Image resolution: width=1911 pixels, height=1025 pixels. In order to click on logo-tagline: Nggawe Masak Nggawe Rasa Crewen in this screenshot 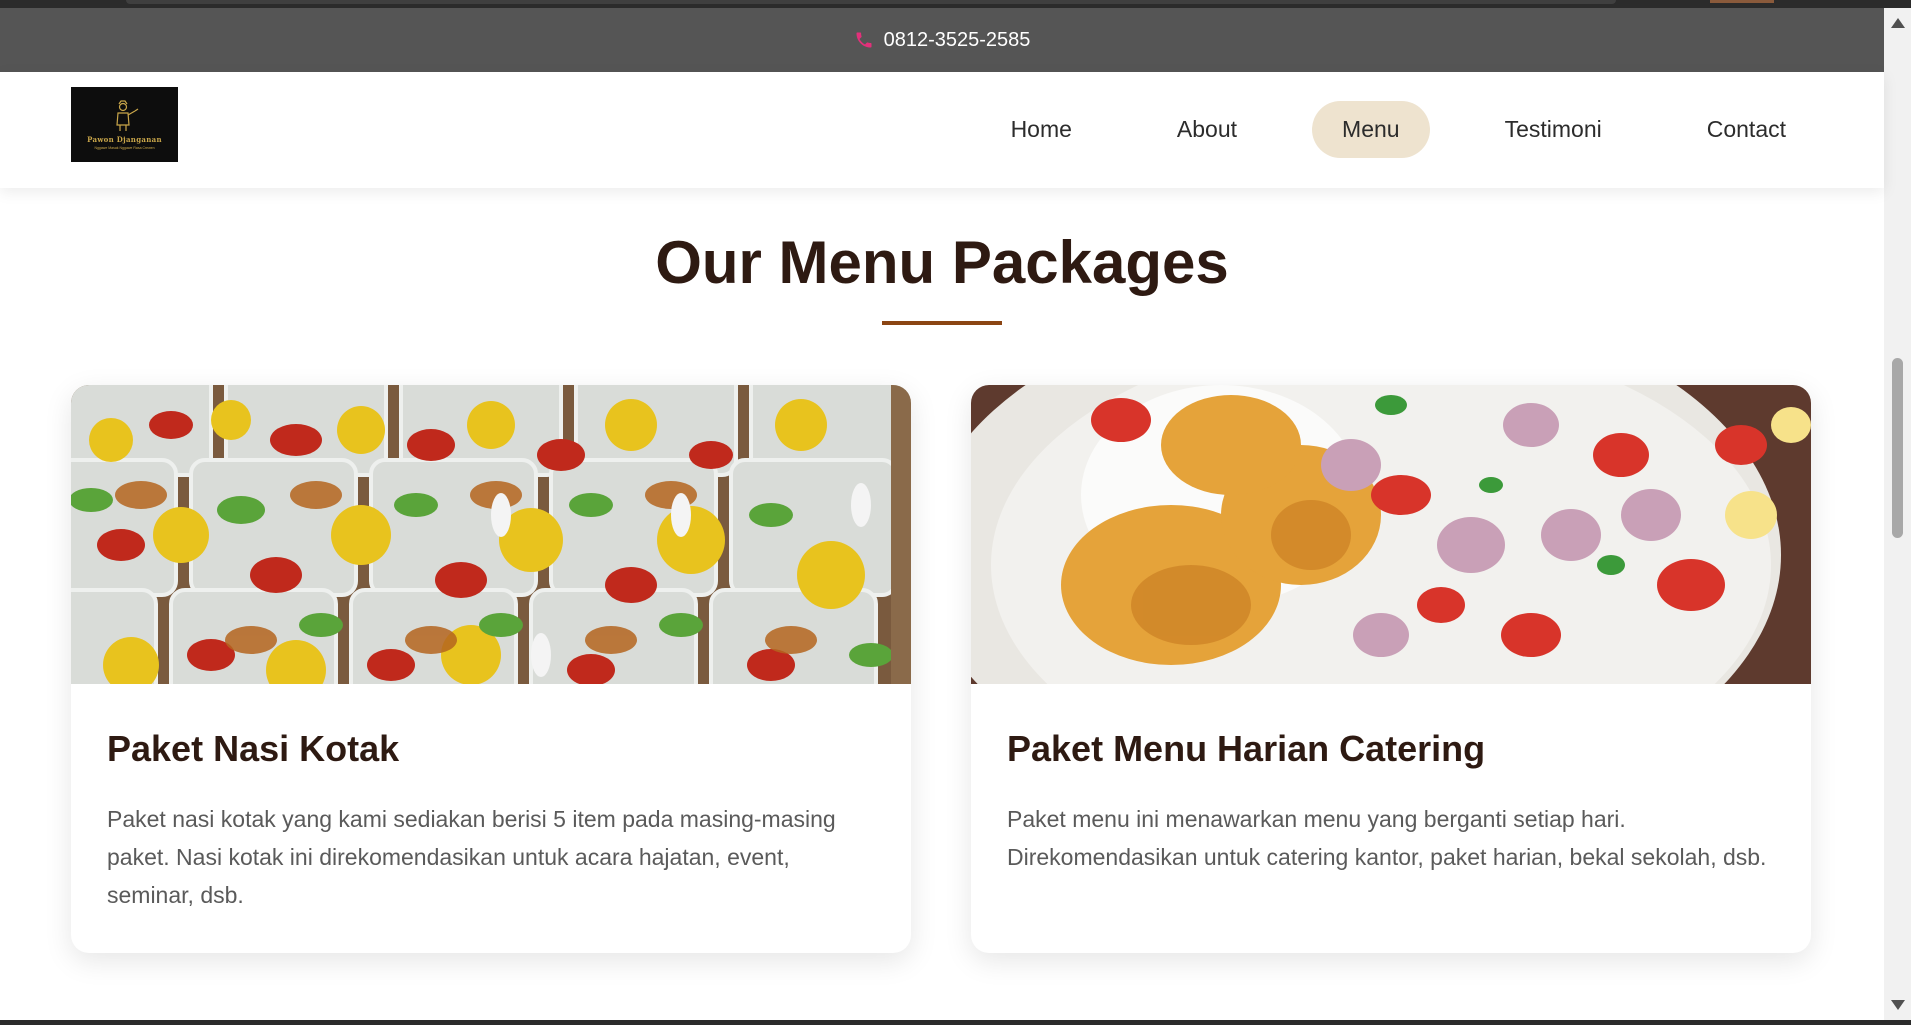, I will do `click(124, 148)`.